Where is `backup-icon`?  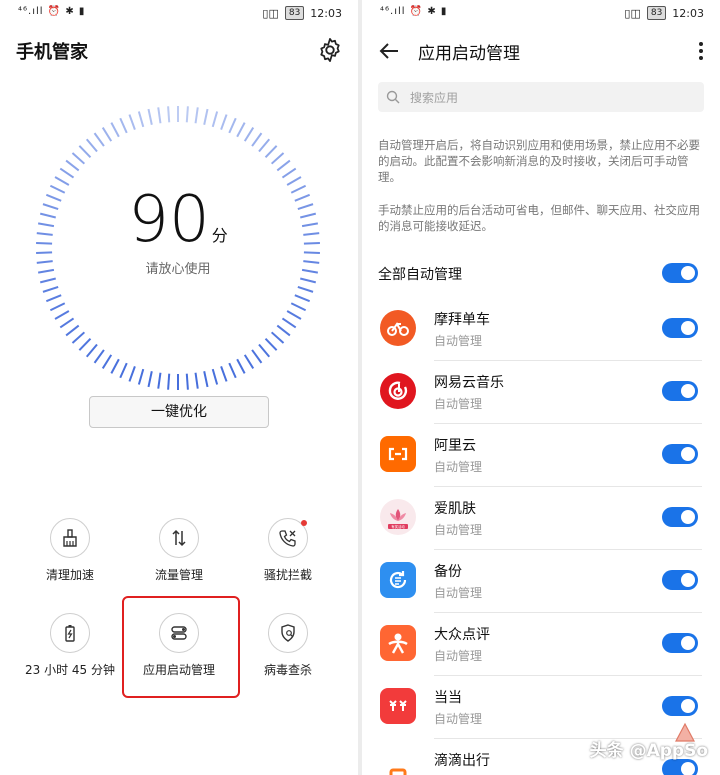 backup-icon is located at coordinates (398, 580).